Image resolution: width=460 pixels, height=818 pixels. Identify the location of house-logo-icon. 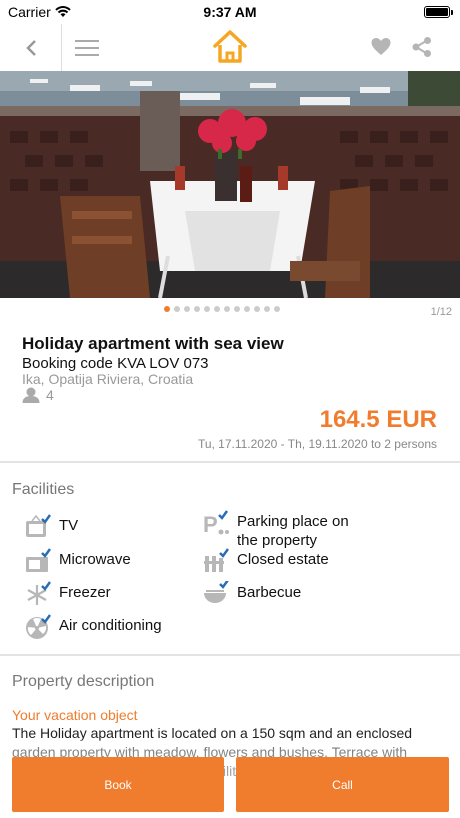
(230, 47).